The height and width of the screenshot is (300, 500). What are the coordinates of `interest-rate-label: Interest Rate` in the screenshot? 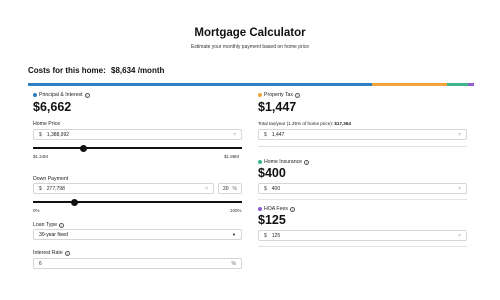 It's located at (48, 253).